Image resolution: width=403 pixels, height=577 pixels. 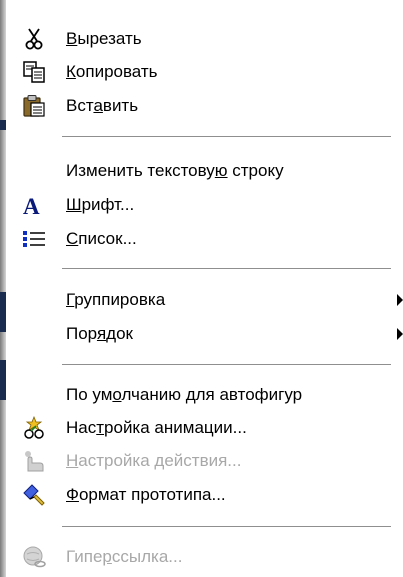 I want to click on svg-text: A, so click(x=31, y=205).